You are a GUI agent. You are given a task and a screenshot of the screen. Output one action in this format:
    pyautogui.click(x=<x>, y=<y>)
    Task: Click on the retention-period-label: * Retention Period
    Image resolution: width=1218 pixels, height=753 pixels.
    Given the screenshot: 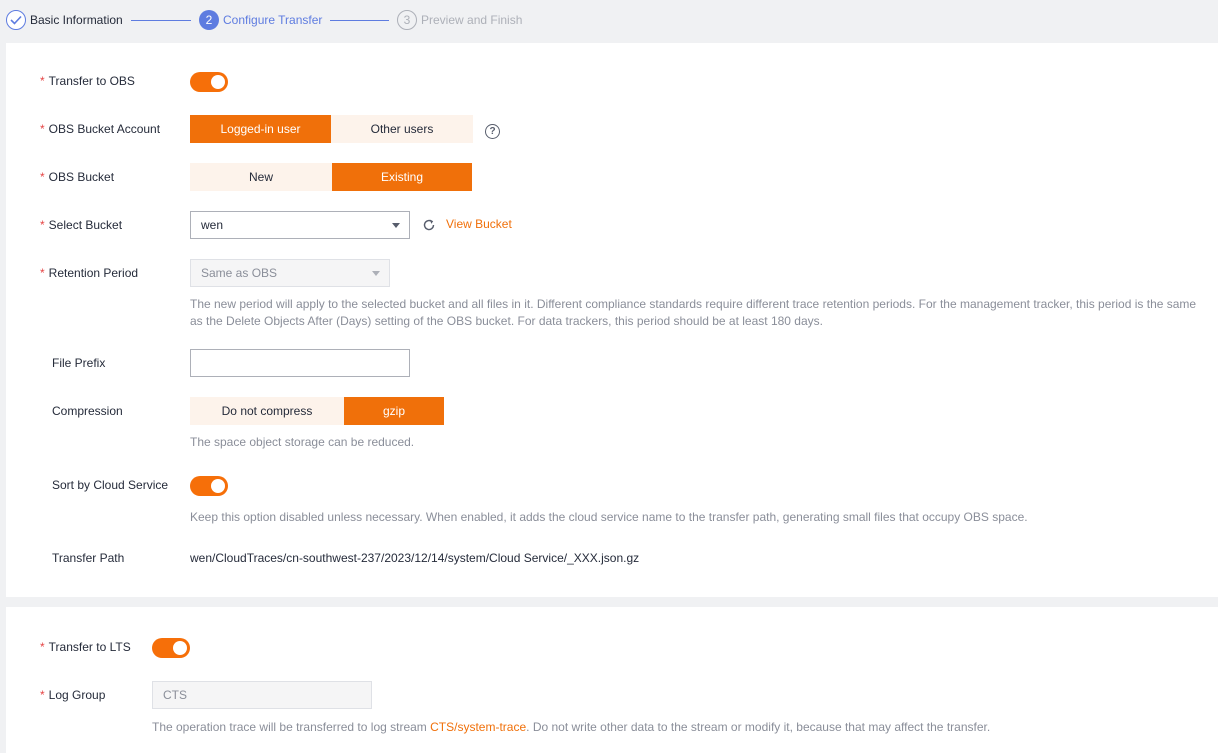 What is the action you would take?
    pyautogui.click(x=89, y=273)
    